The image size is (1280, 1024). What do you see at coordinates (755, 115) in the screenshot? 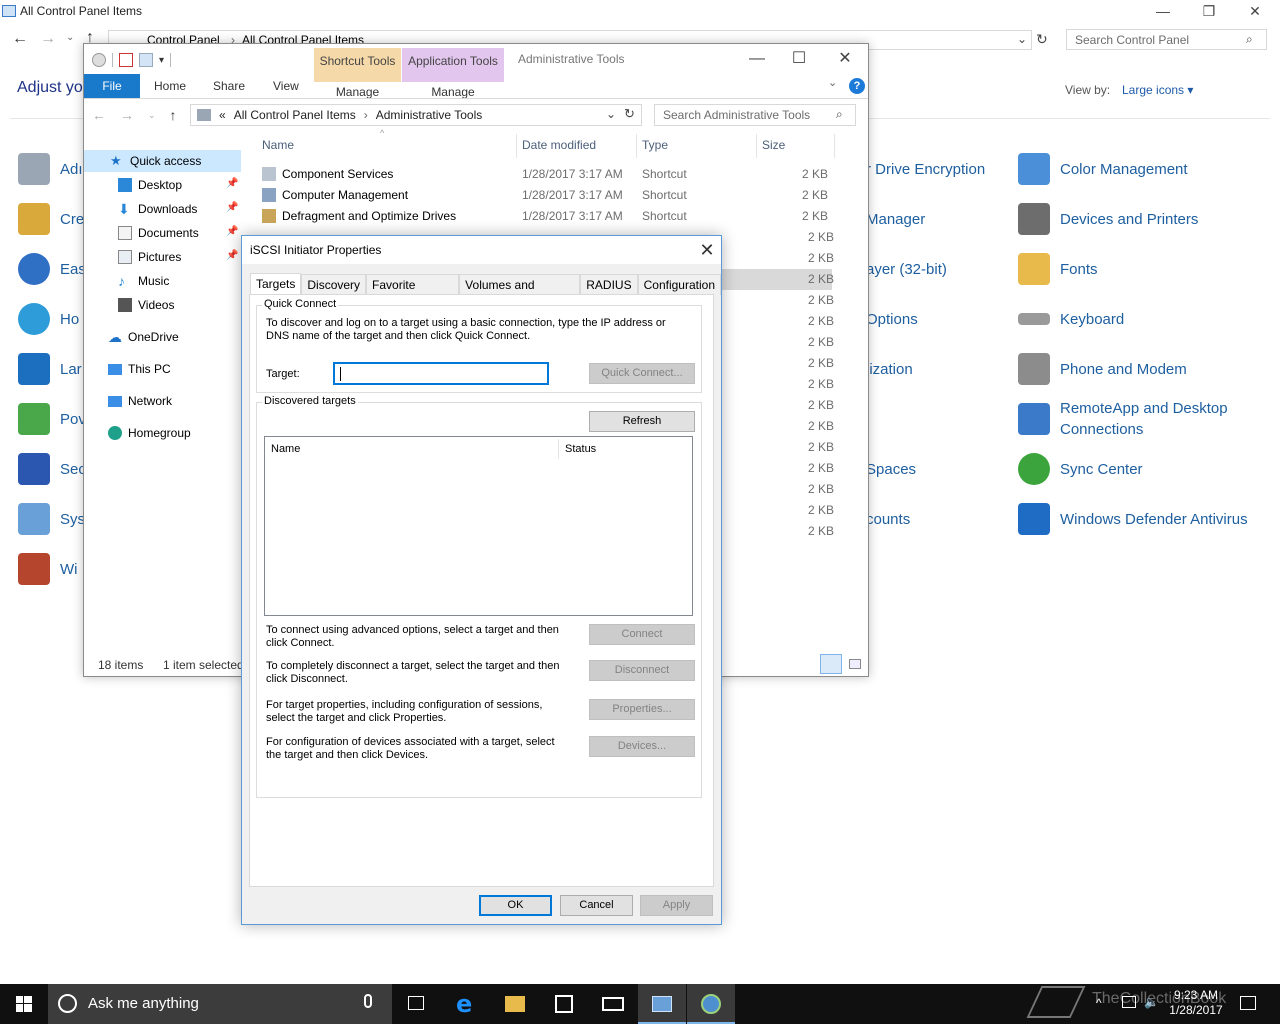
I see `search-admin-tools-input: Search Administrative Tools` at bounding box center [755, 115].